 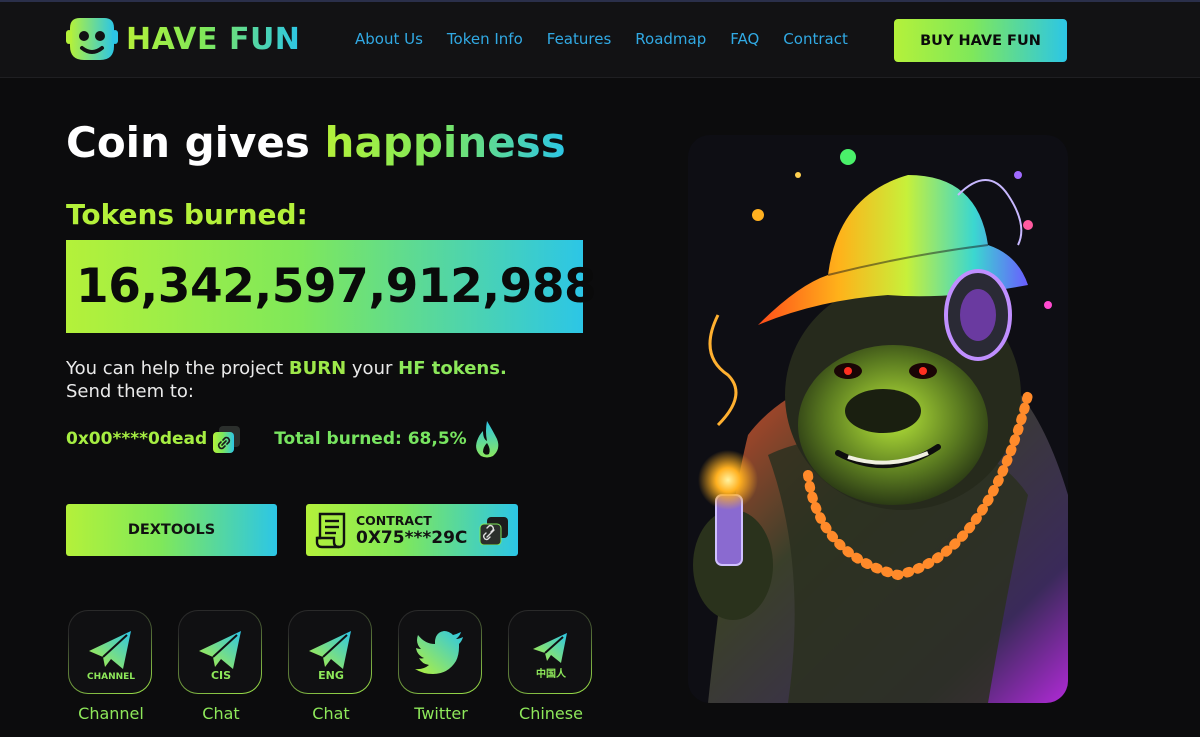 What do you see at coordinates (316, 142) in the screenshot?
I see `hero-title: Coin gives happiness` at bounding box center [316, 142].